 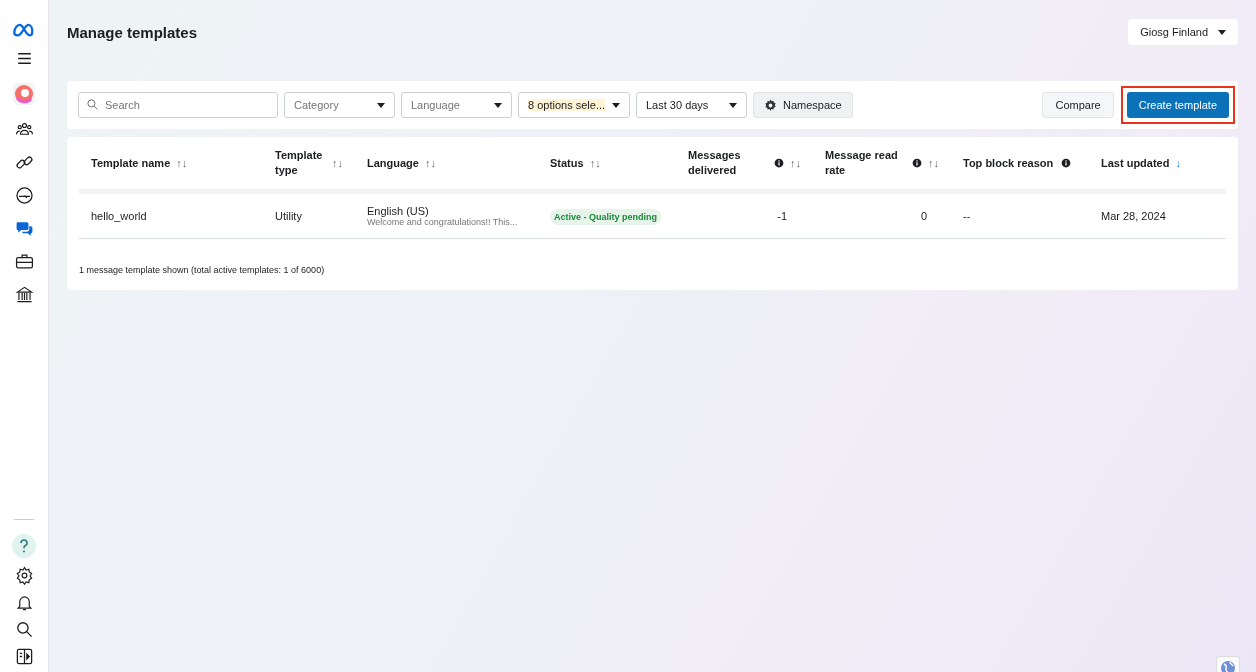 I want to click on template-count: 1 message template shown (total active templates: 1 of 6000), so click(x=202, y=270).